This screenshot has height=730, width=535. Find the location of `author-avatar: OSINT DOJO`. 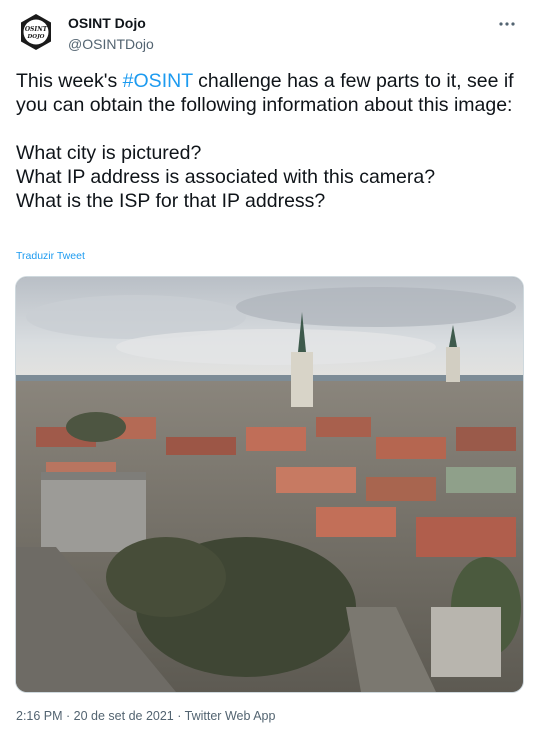

author-avatar: OSINT DOJO is located at coordinates (36, 32).